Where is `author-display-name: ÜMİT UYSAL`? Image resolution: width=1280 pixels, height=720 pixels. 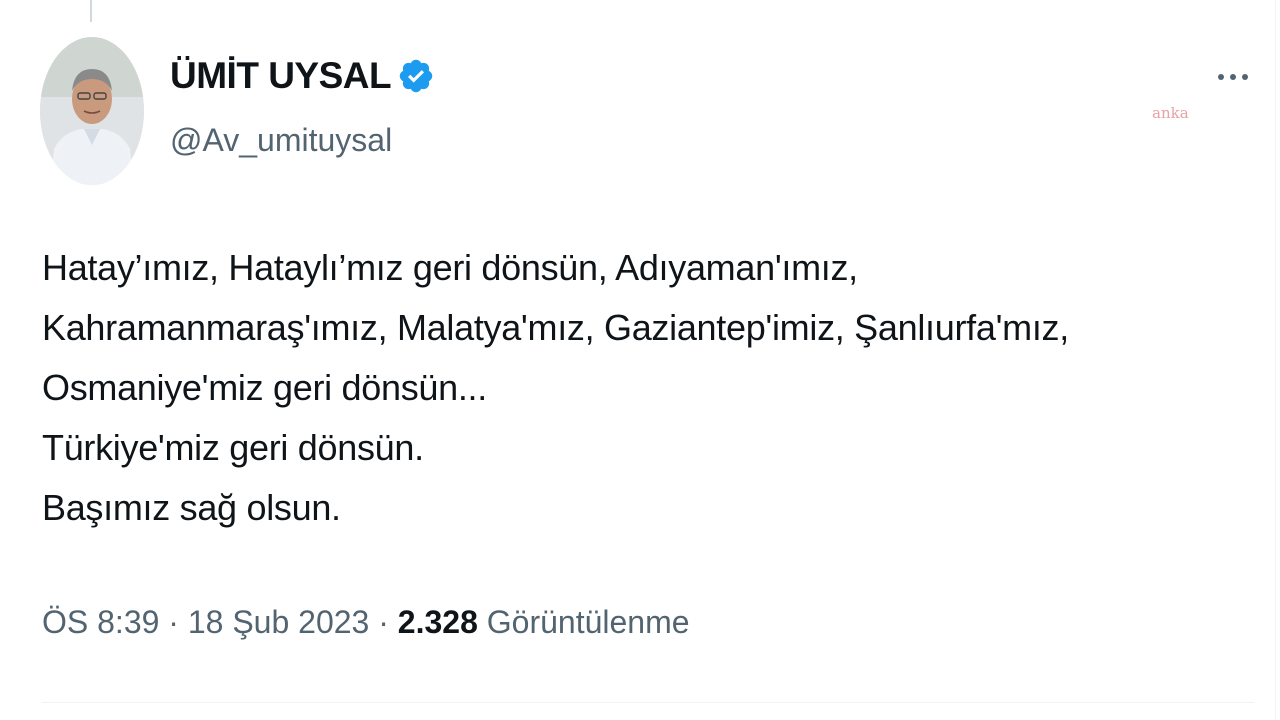
author-display-name: ÜMİT UYSAL is located at coordinates (281, 76).